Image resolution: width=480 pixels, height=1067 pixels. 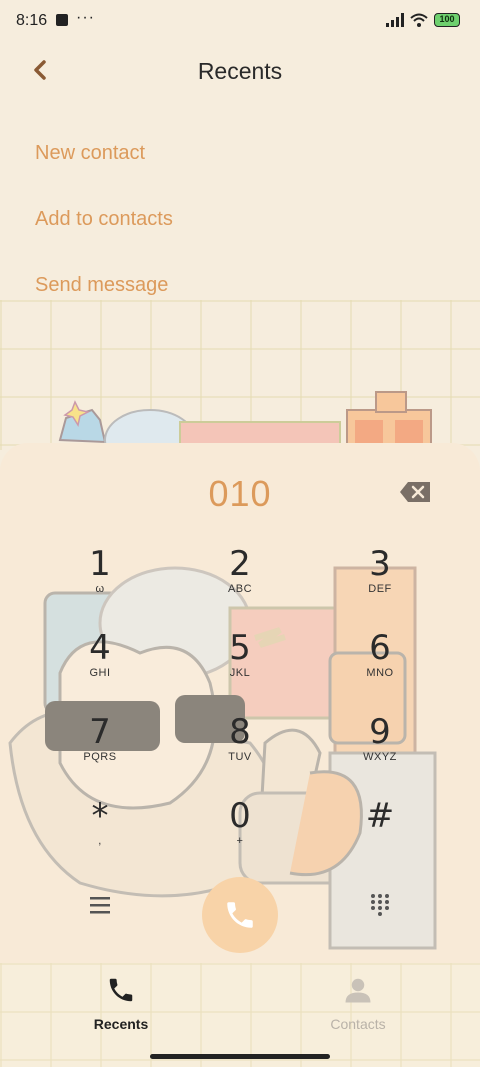 I want to click on new-contact-option: New contact, so click(x=90, y=153).